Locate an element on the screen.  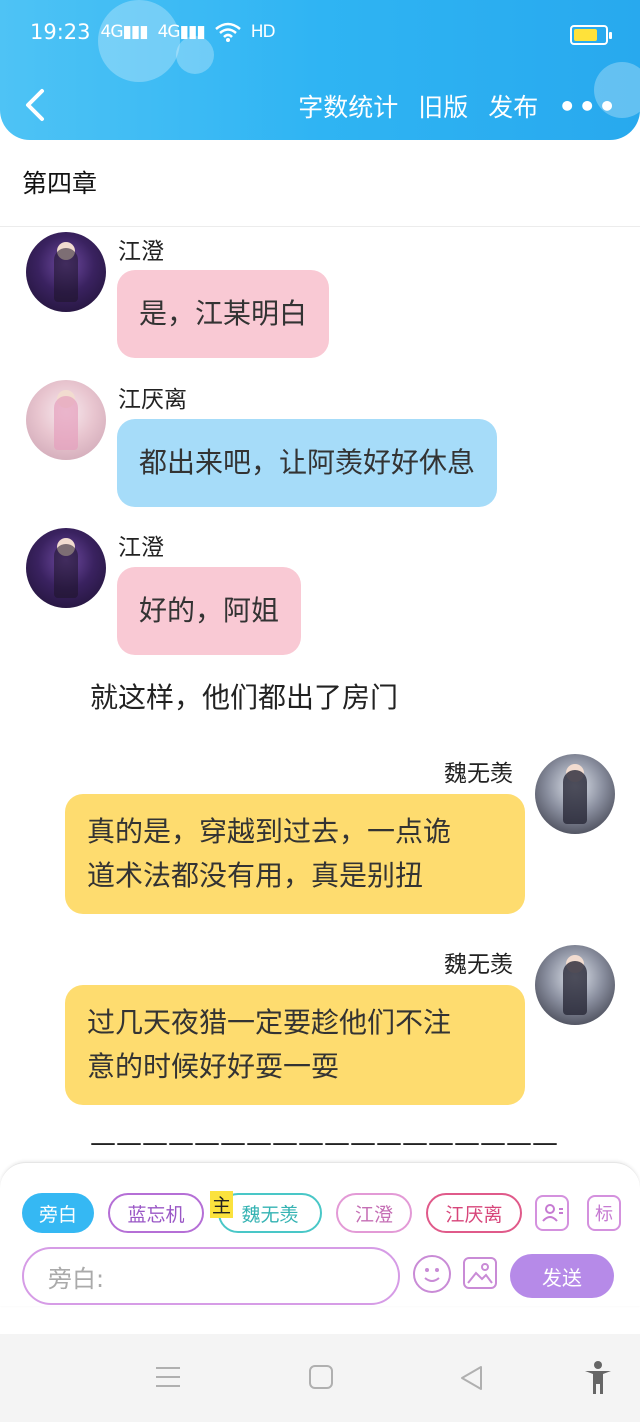
menu-icon is located at coordinates (168, 1377).